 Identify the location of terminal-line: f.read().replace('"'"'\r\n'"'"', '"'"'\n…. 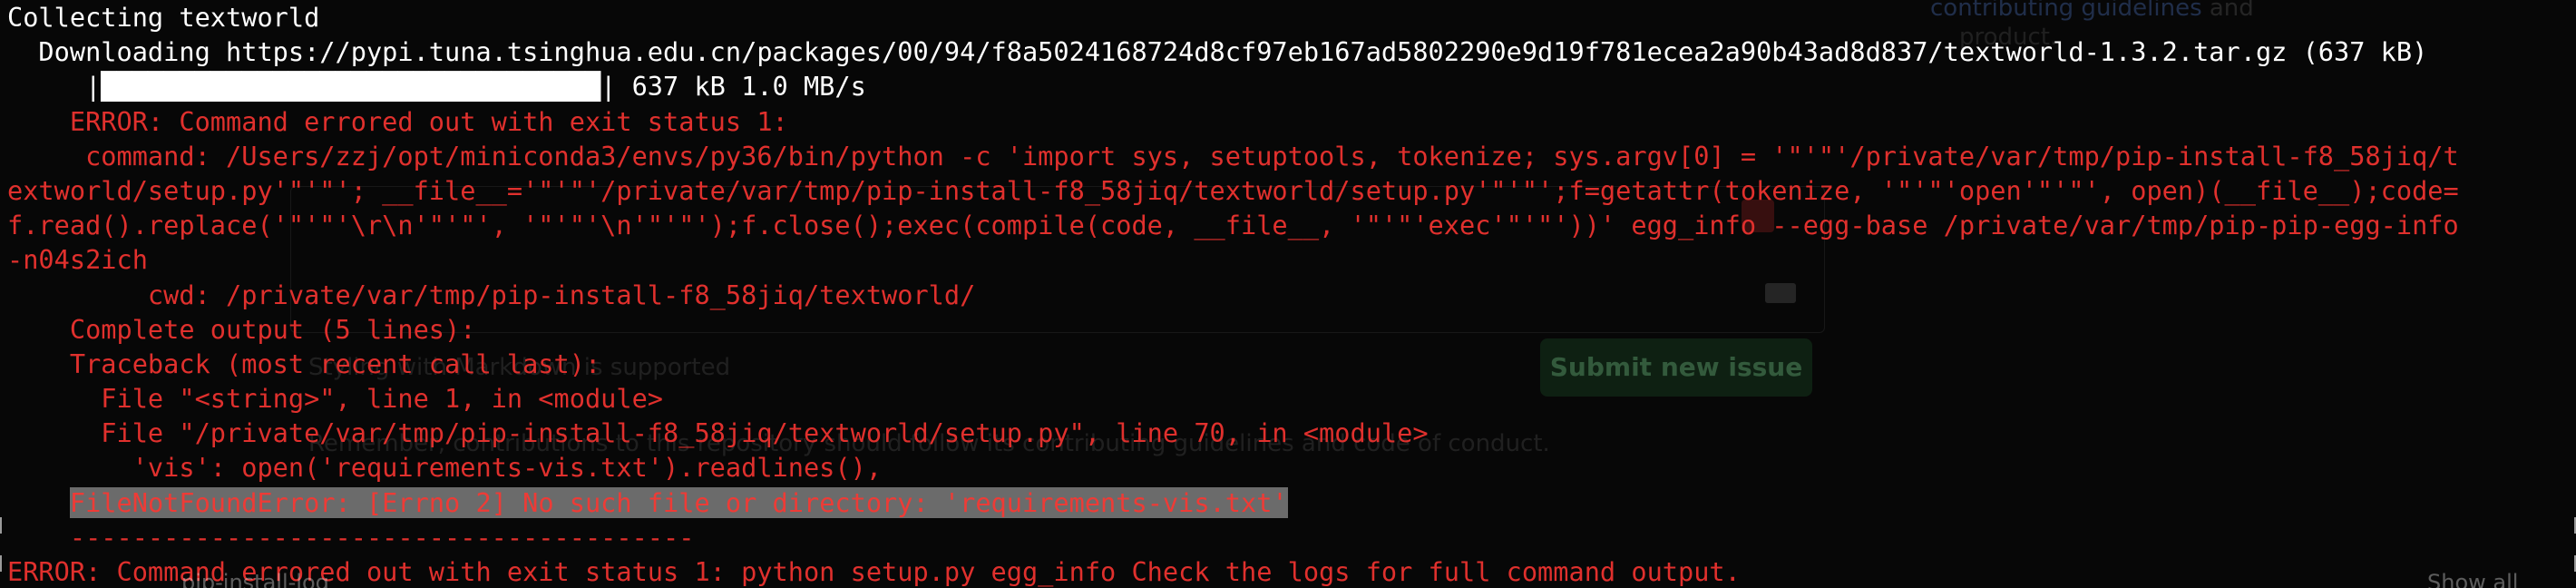
(1233, 225).